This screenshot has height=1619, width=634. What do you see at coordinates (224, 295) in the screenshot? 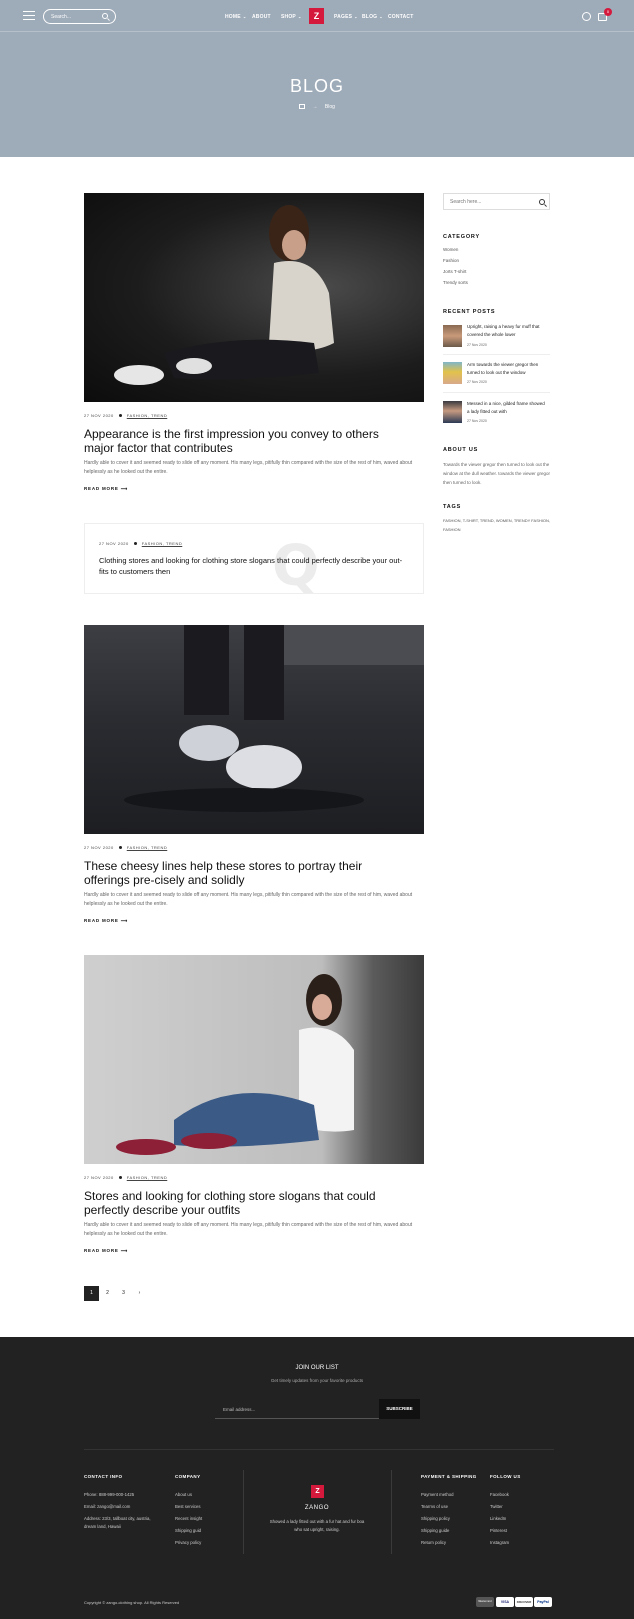
I see `post-photo-illustration` at bounding box center [224, 295].